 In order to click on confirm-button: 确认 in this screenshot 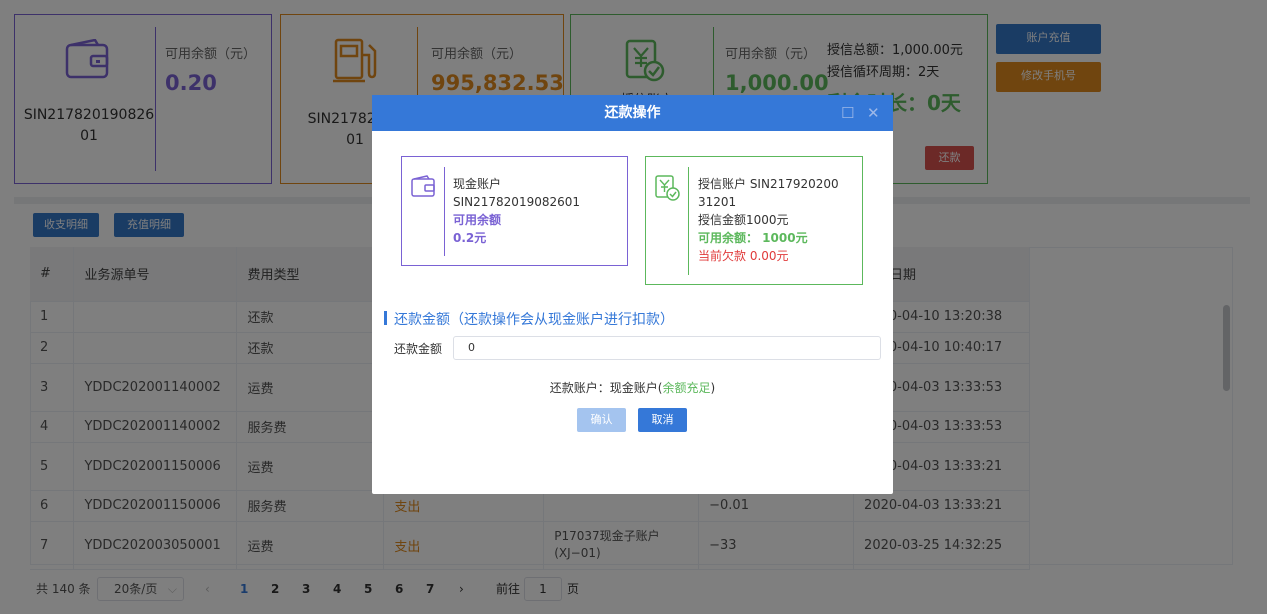, I will do `click(601, 420)`.